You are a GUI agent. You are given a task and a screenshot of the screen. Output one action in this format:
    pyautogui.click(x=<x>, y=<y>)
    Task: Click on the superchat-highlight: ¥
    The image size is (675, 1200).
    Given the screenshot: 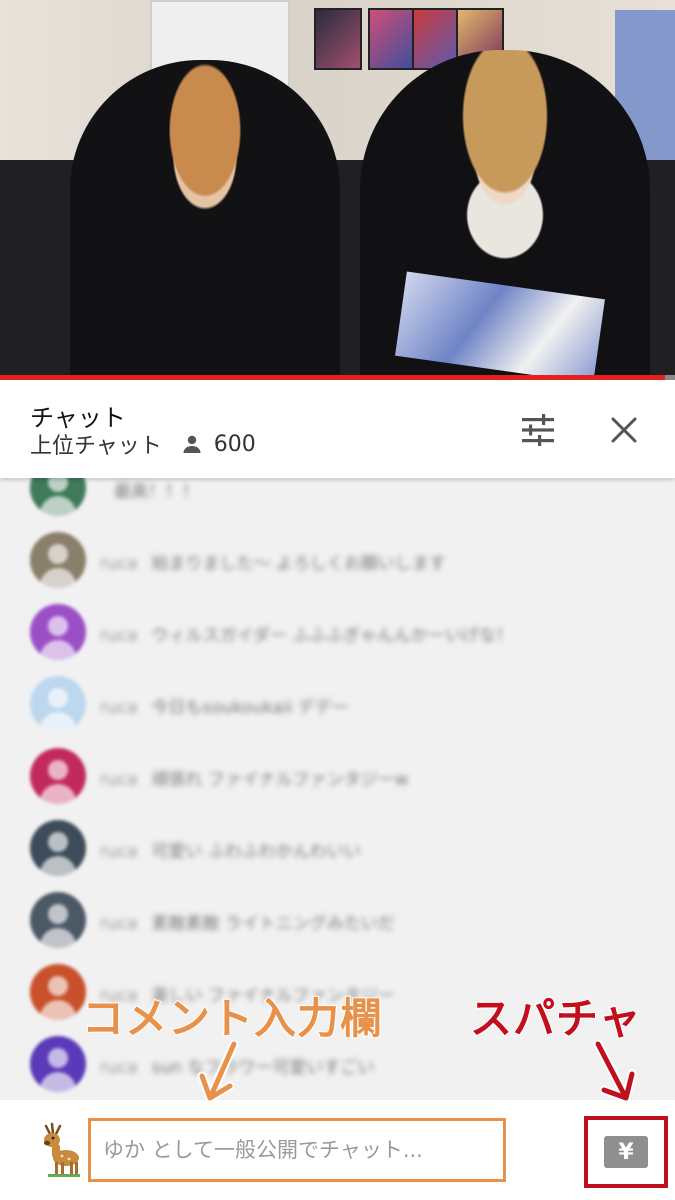 What is the action you would take?
    pyautogui.click(x=626, y=1152)
    